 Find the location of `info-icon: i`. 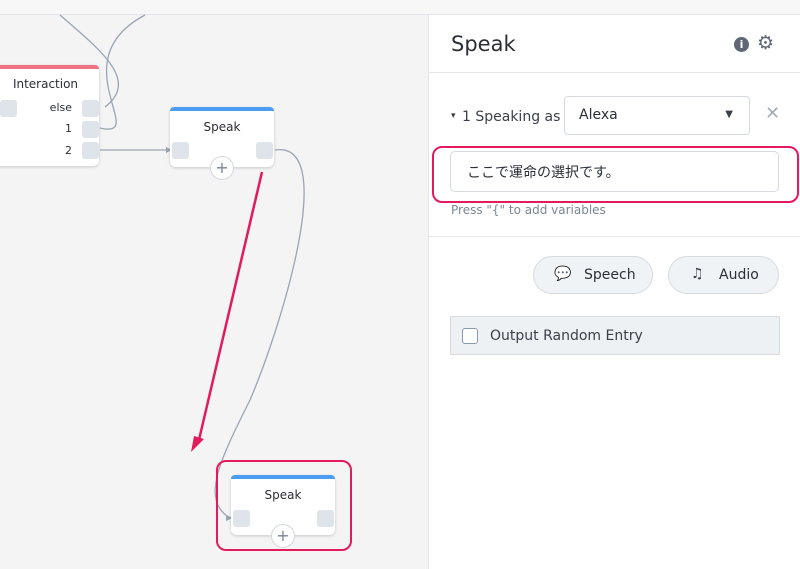

info-icon: i is located at coordinates (741, 44).